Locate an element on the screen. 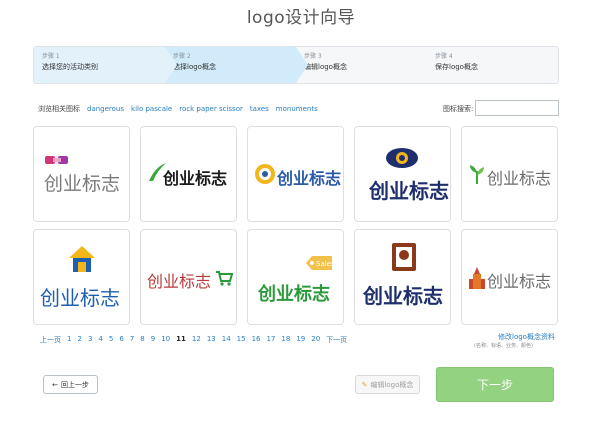 Image resolution: width=602 pixels, height=425 pixels. tag-text: Sales is located at coordinates (325, 264).